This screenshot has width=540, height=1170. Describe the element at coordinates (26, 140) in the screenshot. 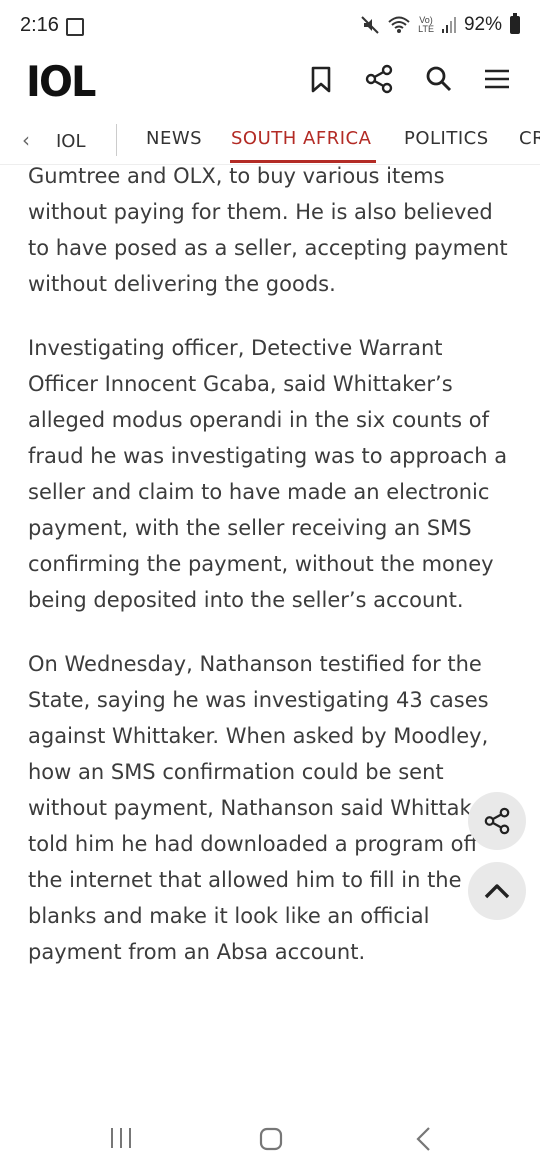

I see `chevron-left-icon: ‹` at that location.